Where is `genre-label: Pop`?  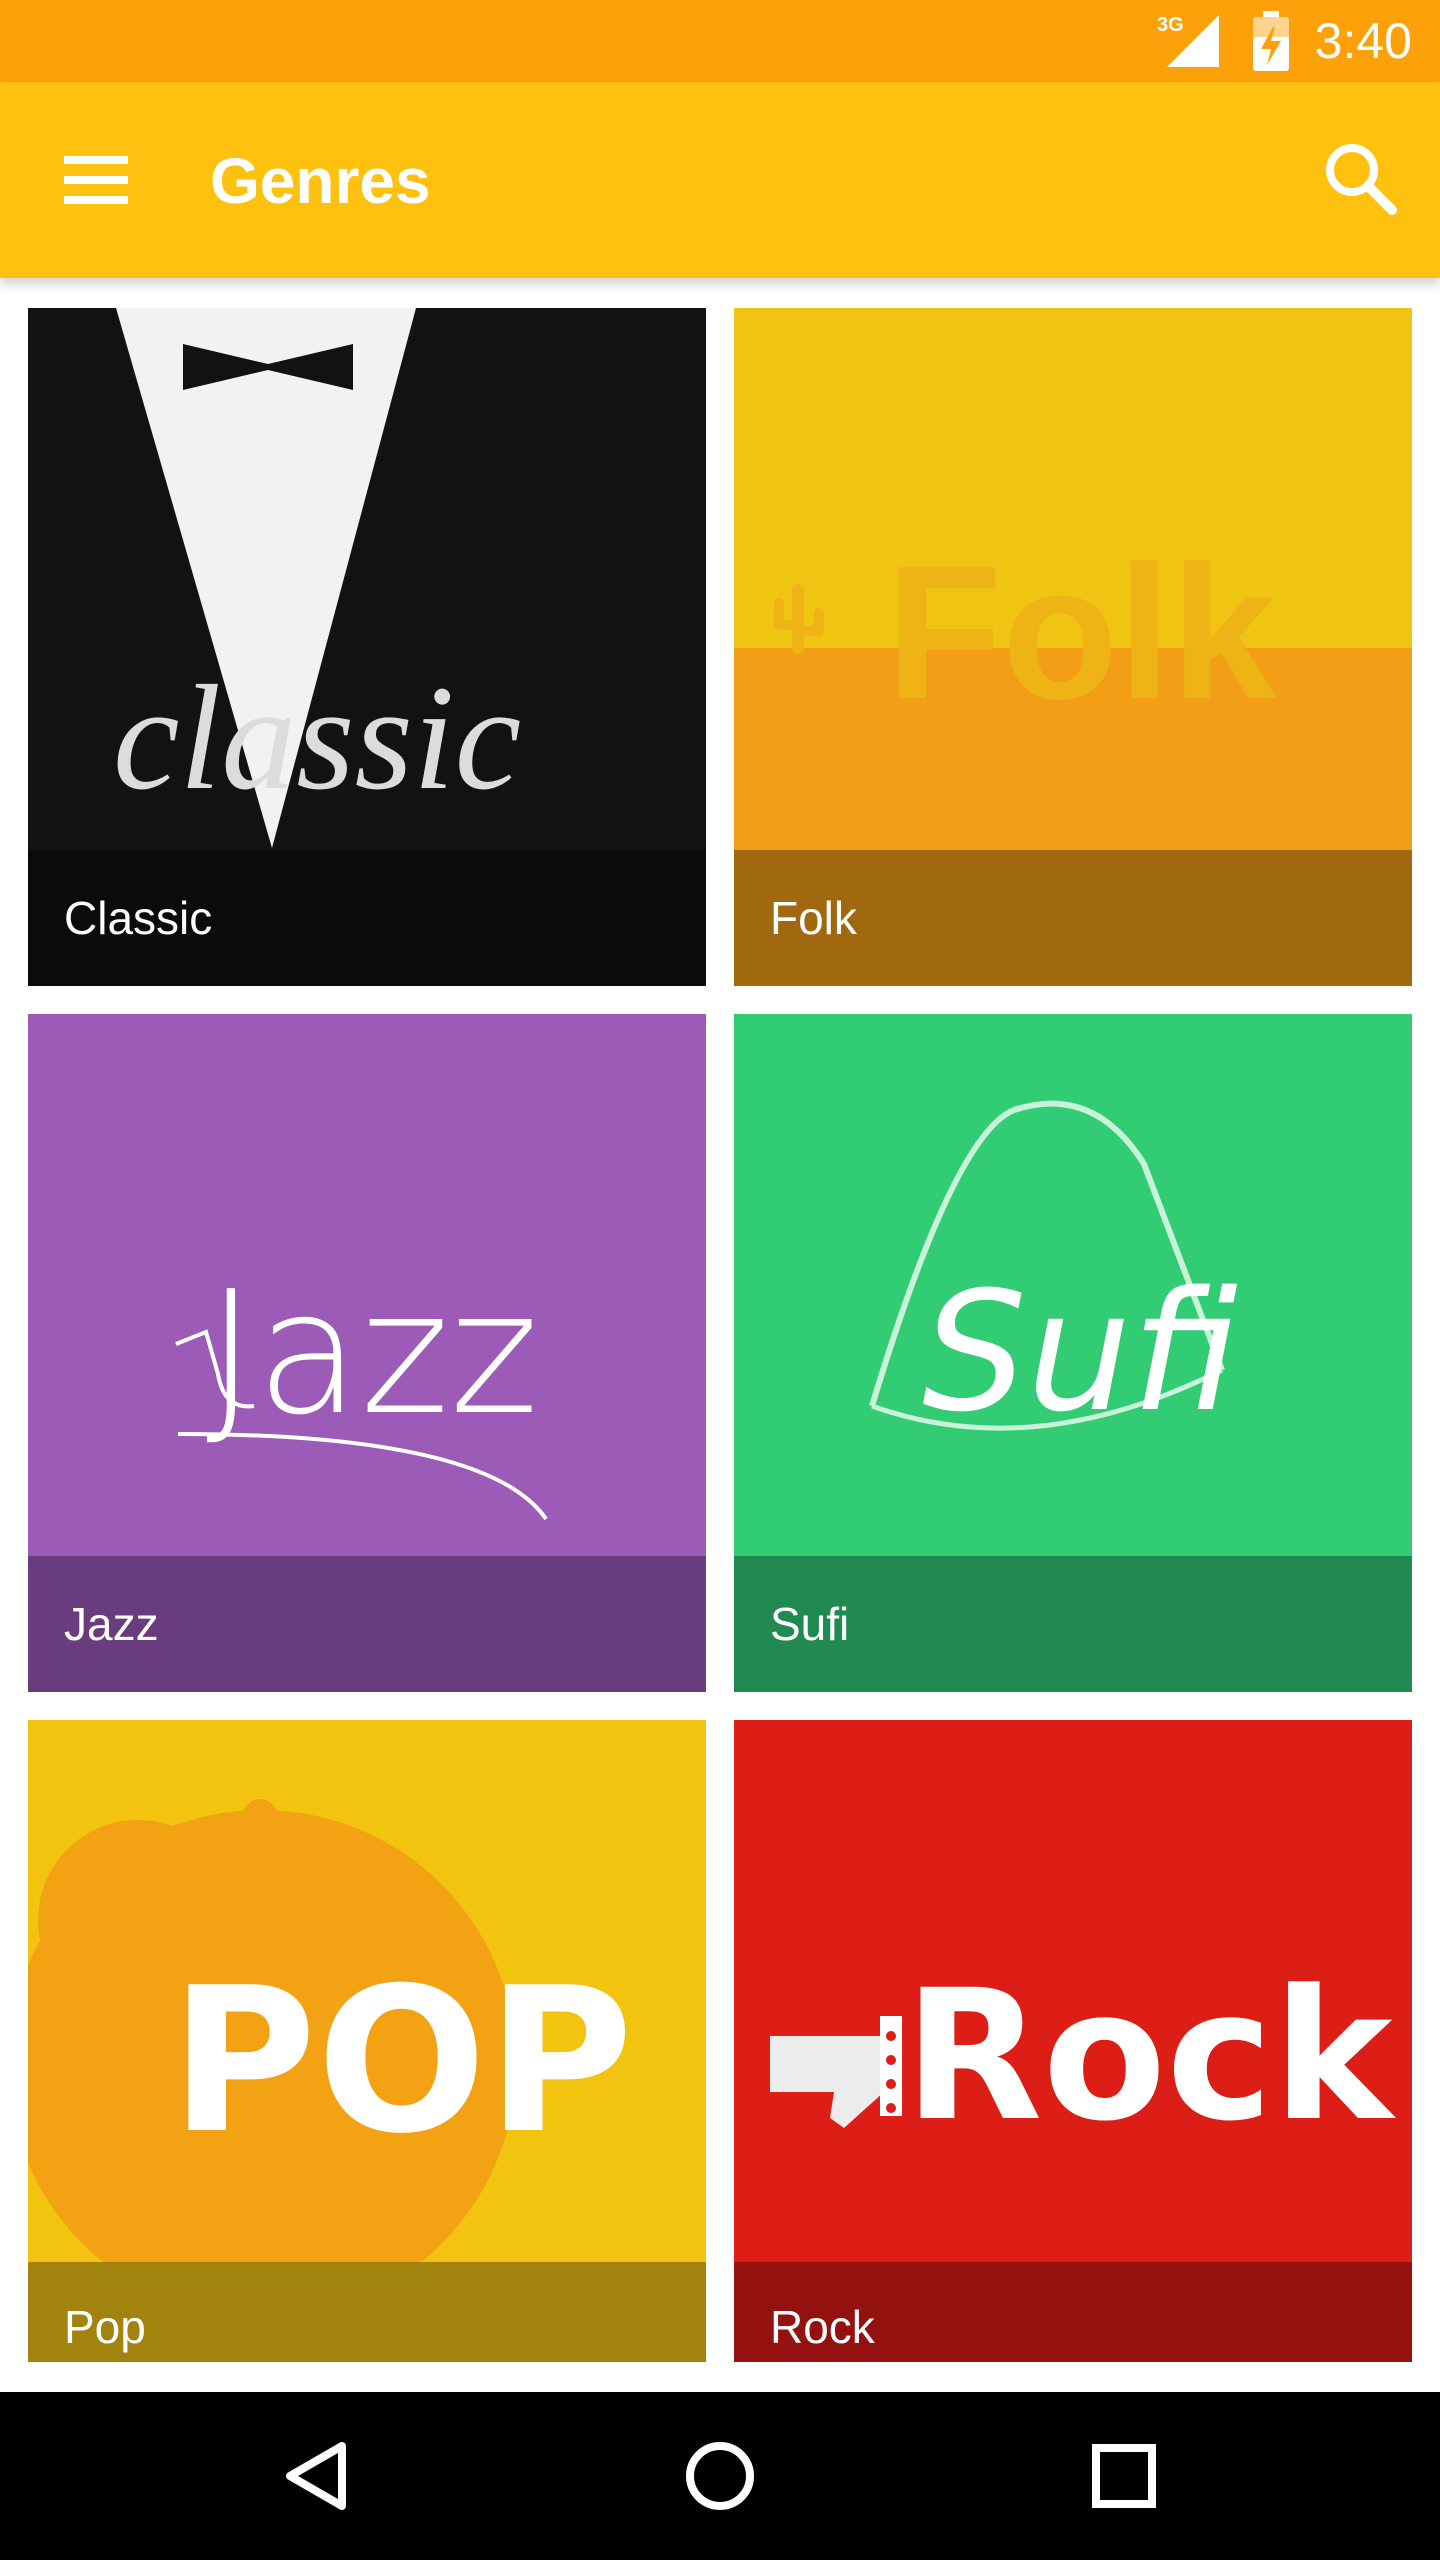
genre-label: Pop is located at coordinates (105, 2327).